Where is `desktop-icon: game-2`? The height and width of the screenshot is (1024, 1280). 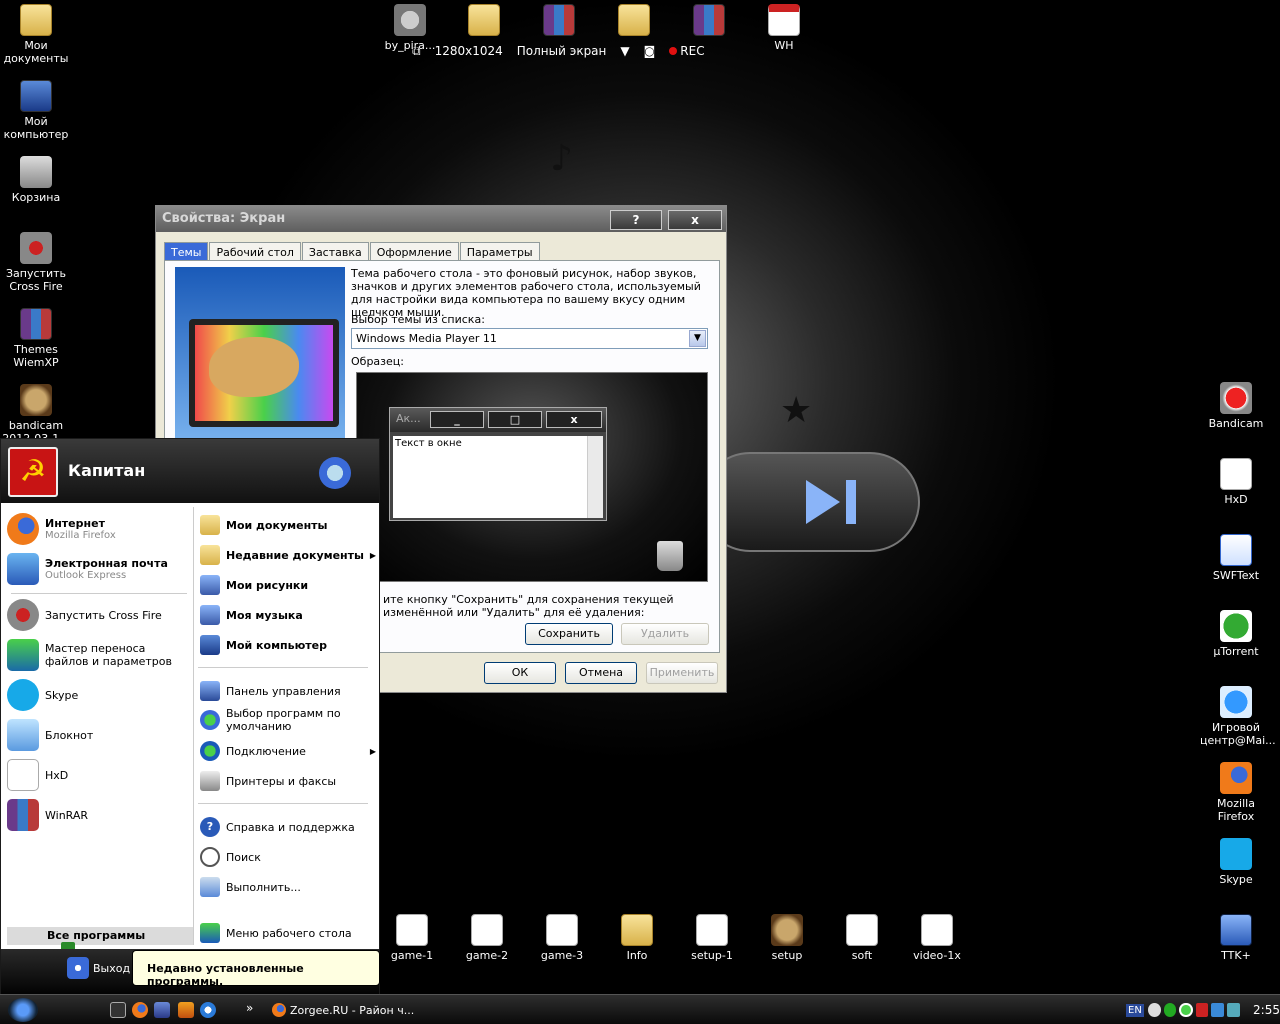 desktop-icon: game-2 is located at coordinates (487, 938).